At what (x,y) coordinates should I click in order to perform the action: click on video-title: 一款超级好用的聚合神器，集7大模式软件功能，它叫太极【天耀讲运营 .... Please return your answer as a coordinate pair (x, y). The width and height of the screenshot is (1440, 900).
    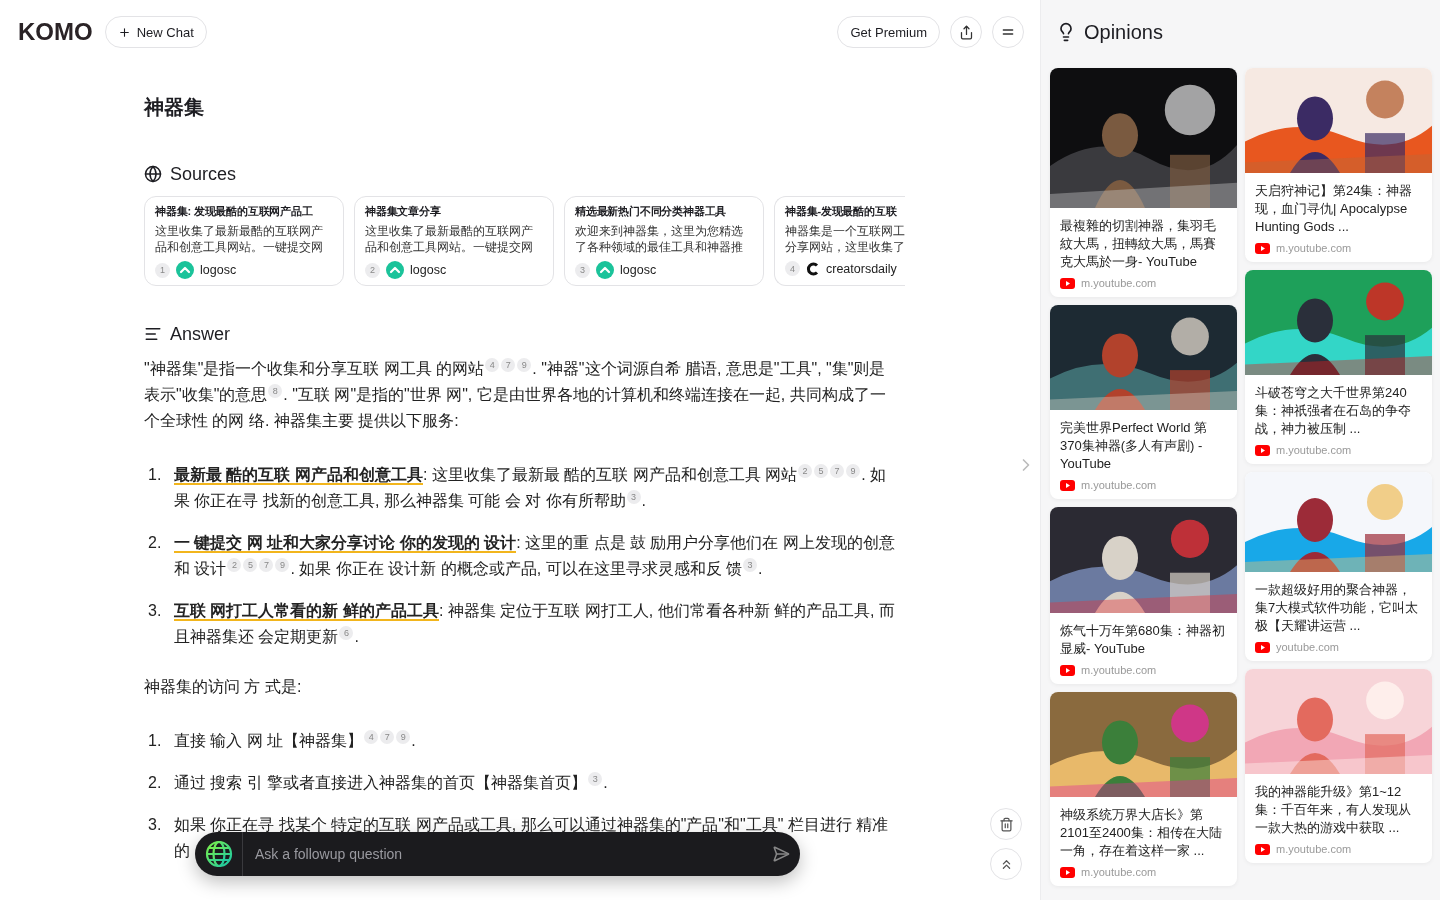
    Looking at the image, I should click on (1337, 608).